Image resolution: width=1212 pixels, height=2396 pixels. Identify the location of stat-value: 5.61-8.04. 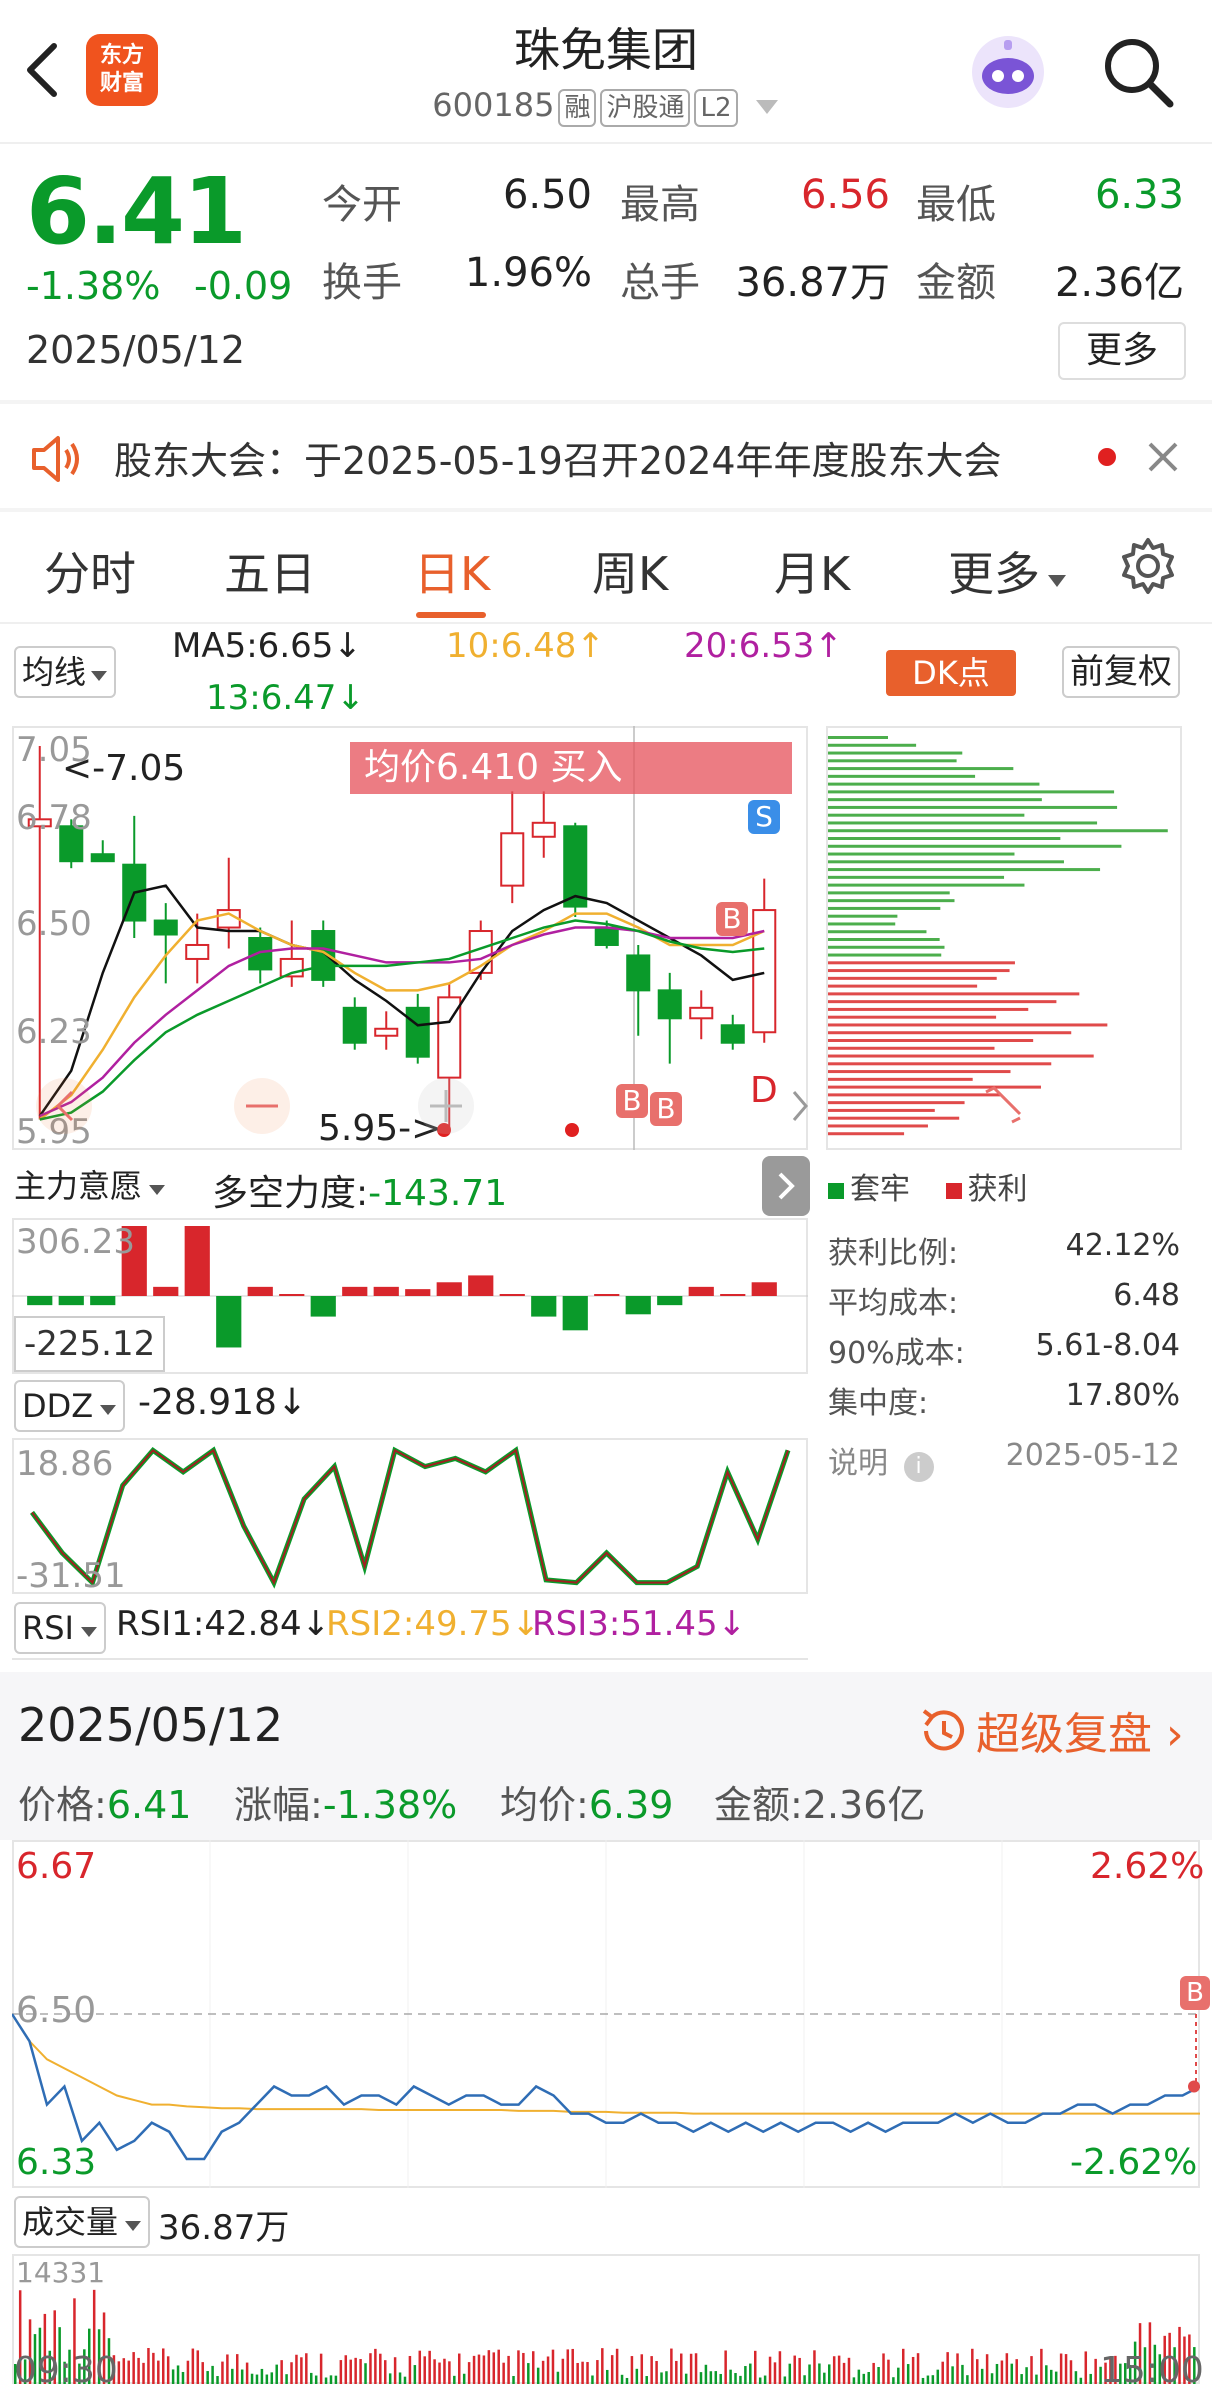
(1107, 1345).